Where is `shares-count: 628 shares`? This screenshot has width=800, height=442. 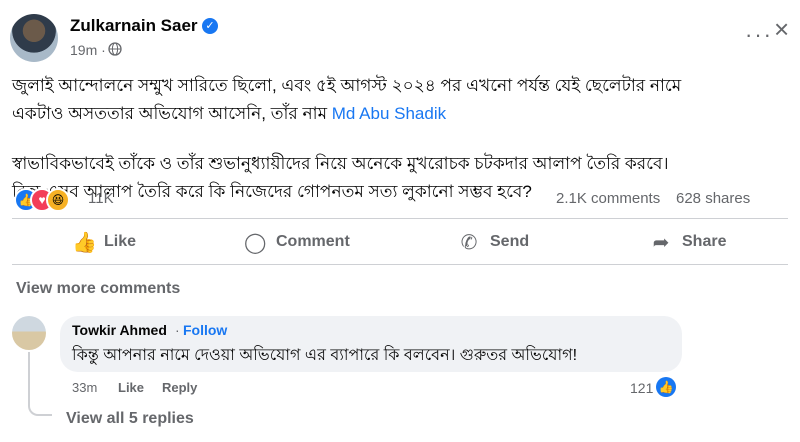 shares-count: 628 shares is located at coordinates (713, 198).